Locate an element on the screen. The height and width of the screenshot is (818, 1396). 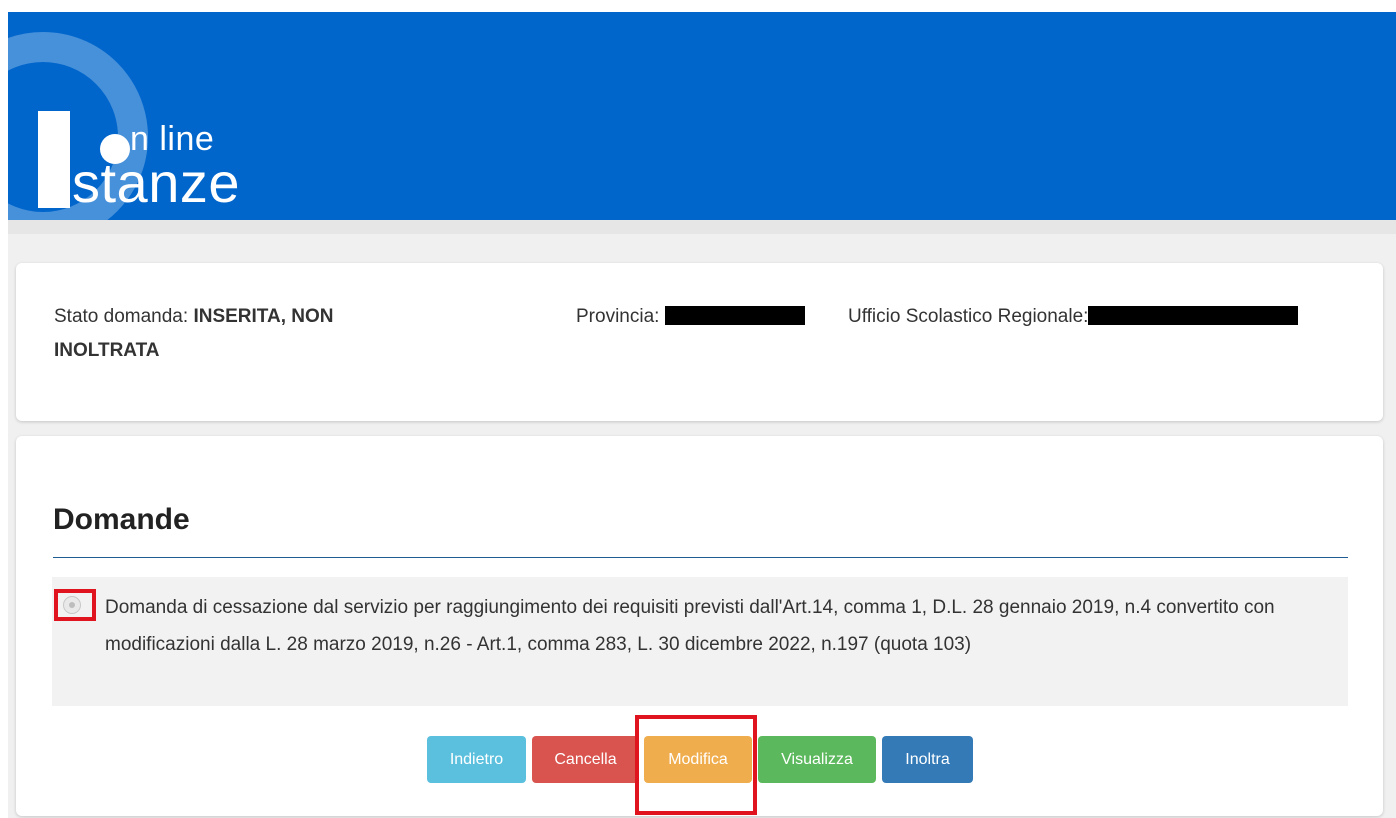
usr-redacted is located at coordinates (1193, 315).